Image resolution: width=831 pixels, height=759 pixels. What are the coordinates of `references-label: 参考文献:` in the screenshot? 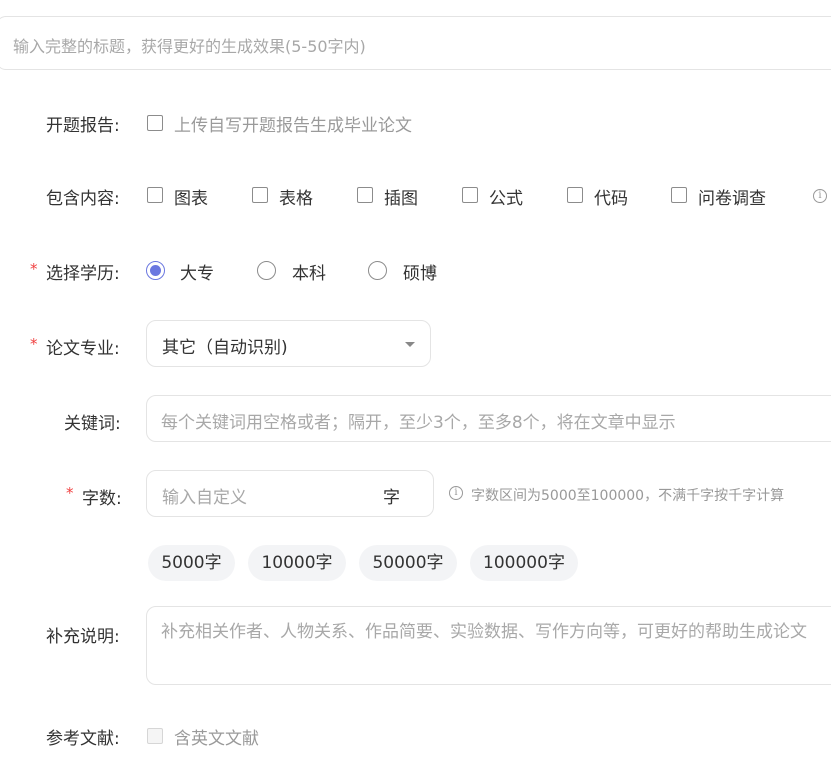 It's located at (83, 739).